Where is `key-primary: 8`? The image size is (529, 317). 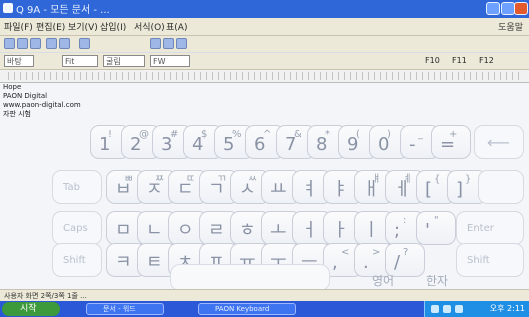 key-primary: 8 is located at coordinates (322, 144).